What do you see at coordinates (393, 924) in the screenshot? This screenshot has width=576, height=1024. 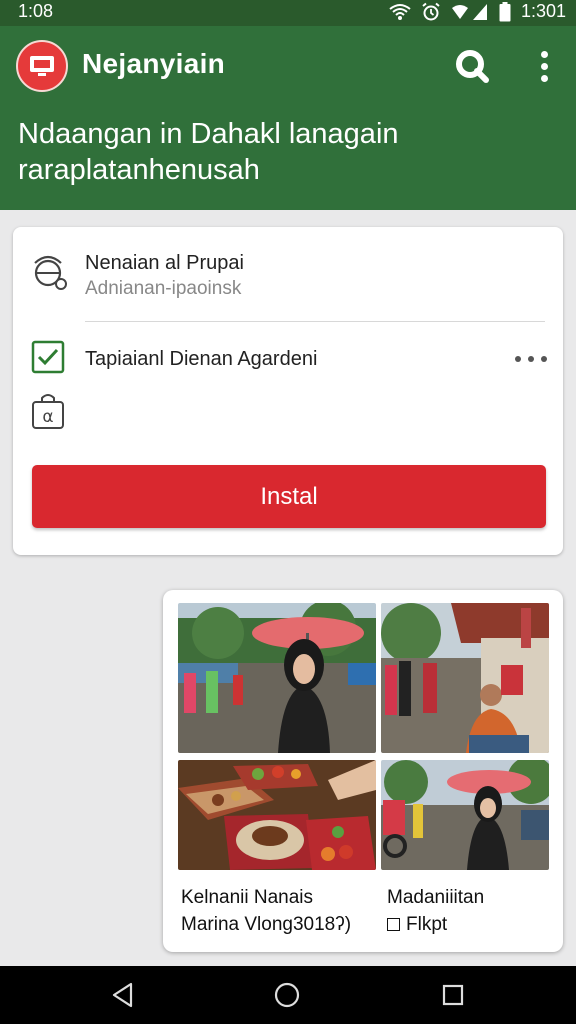 I see `checkbox-unchecked-icon` at bounding box center [393, 924].